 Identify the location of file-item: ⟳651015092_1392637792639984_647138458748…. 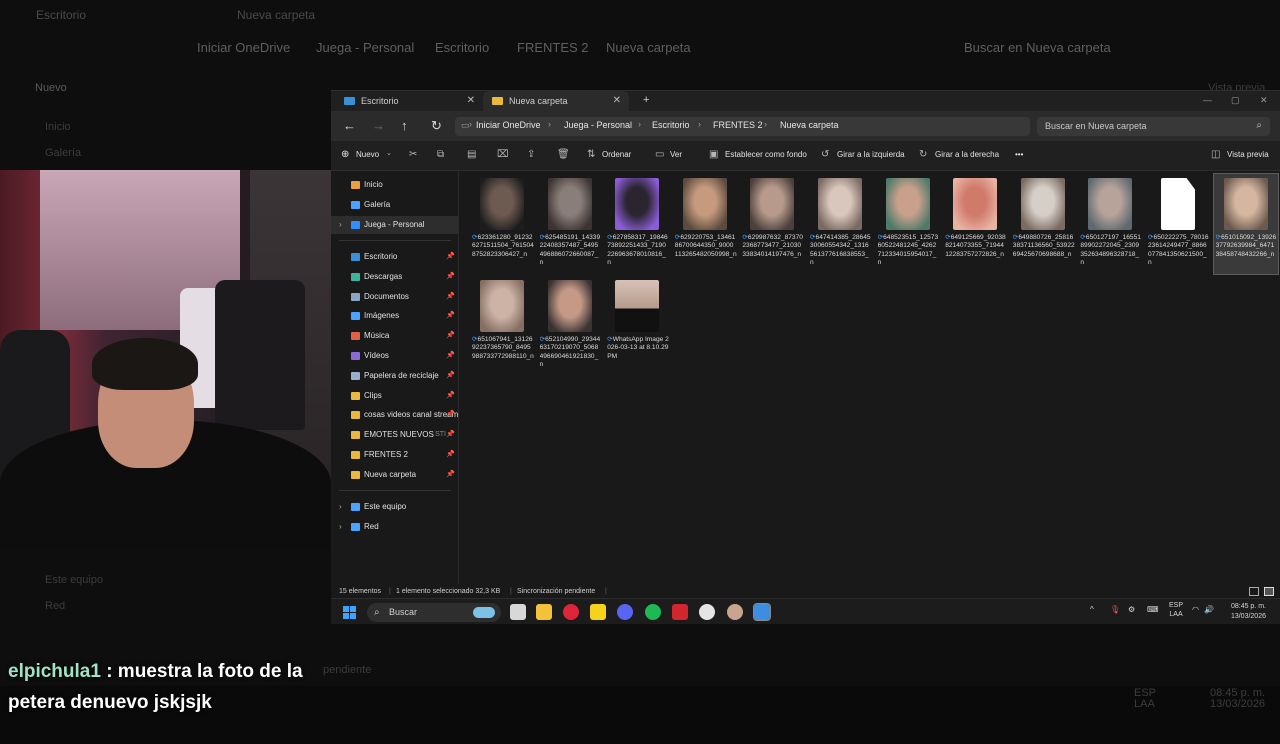
(1246, 224).